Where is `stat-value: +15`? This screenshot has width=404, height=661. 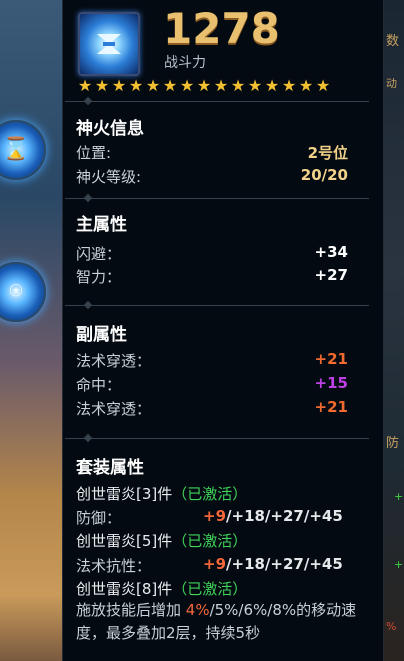
stat-value: +15 is located at coordinates (331, 383).